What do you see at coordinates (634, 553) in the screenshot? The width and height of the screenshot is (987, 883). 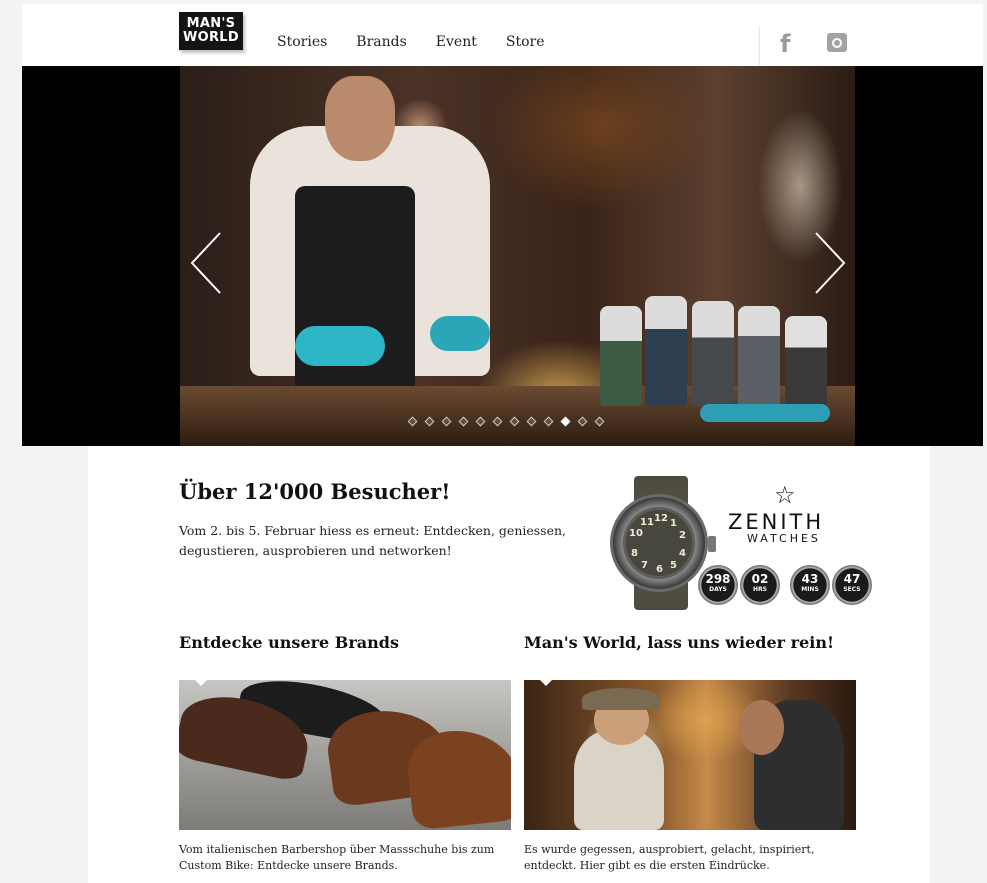 I see `dial-numeral: 8` at bounding box center [634, 553].